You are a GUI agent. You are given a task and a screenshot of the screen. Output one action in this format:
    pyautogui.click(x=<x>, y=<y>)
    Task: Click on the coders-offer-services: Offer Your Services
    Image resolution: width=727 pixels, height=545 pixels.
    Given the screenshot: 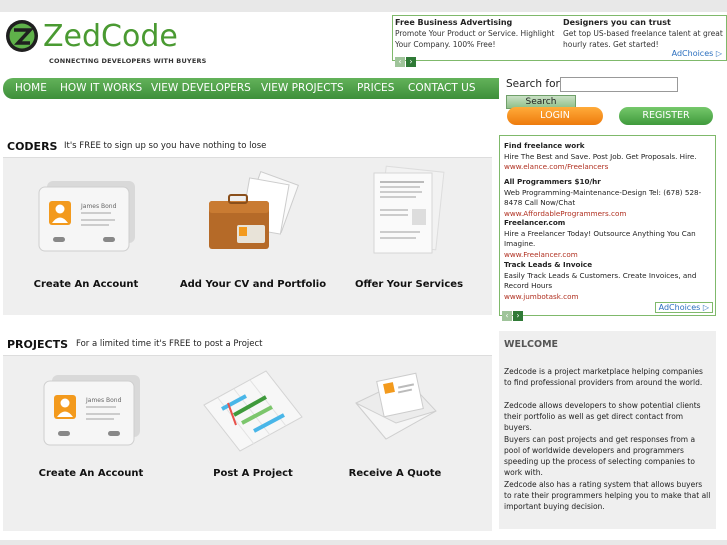 What is the action you would take?
    pyautogui.click(x=409, y=236)
    